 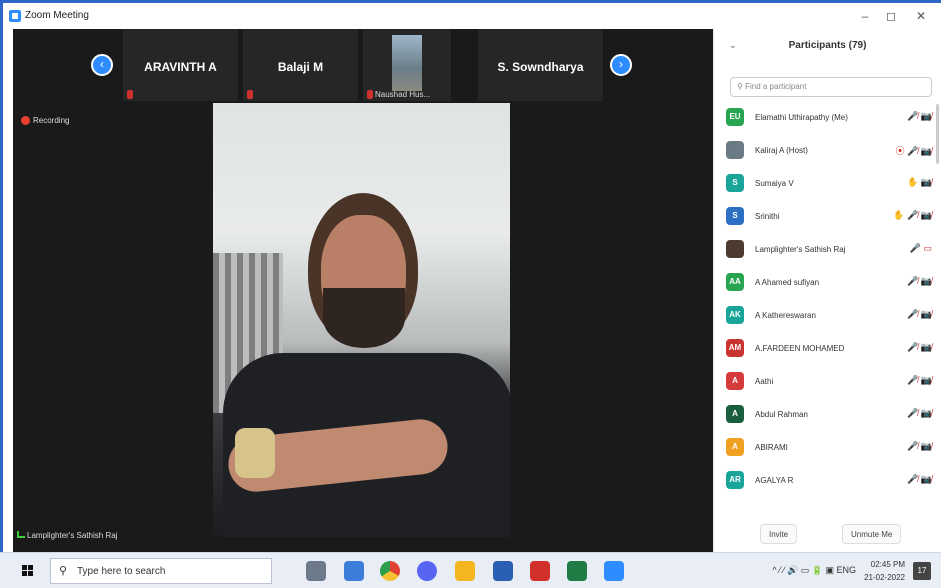 What do you see at coordinates (354, 571) in the screenshot?
I see `explorer-app-icon` at bounding box center [354, 571].